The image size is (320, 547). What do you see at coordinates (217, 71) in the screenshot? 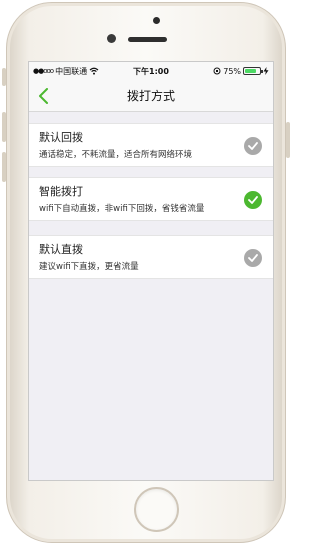
I see `orientation-lock-icon` at bounding box center [217, 71].